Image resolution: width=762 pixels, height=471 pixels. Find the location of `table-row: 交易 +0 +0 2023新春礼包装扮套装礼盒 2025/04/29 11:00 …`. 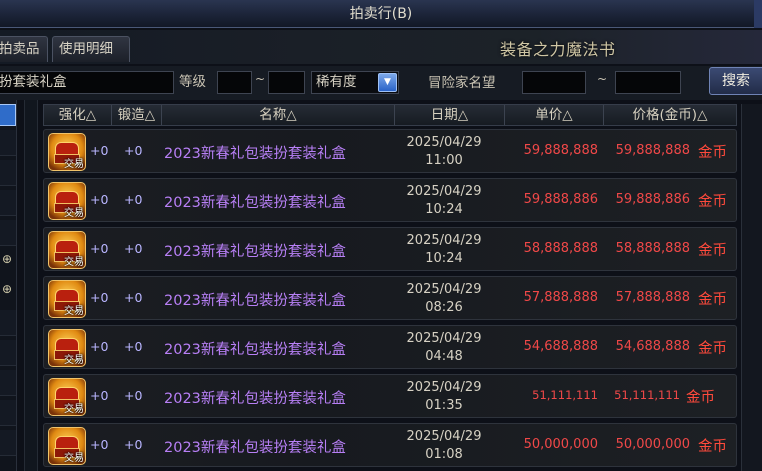

table-row: 交易 +0 +0 2023新春礼包装扮套装礼盒 2025/04/29 11:00 … is located at coordinates (390, 151).